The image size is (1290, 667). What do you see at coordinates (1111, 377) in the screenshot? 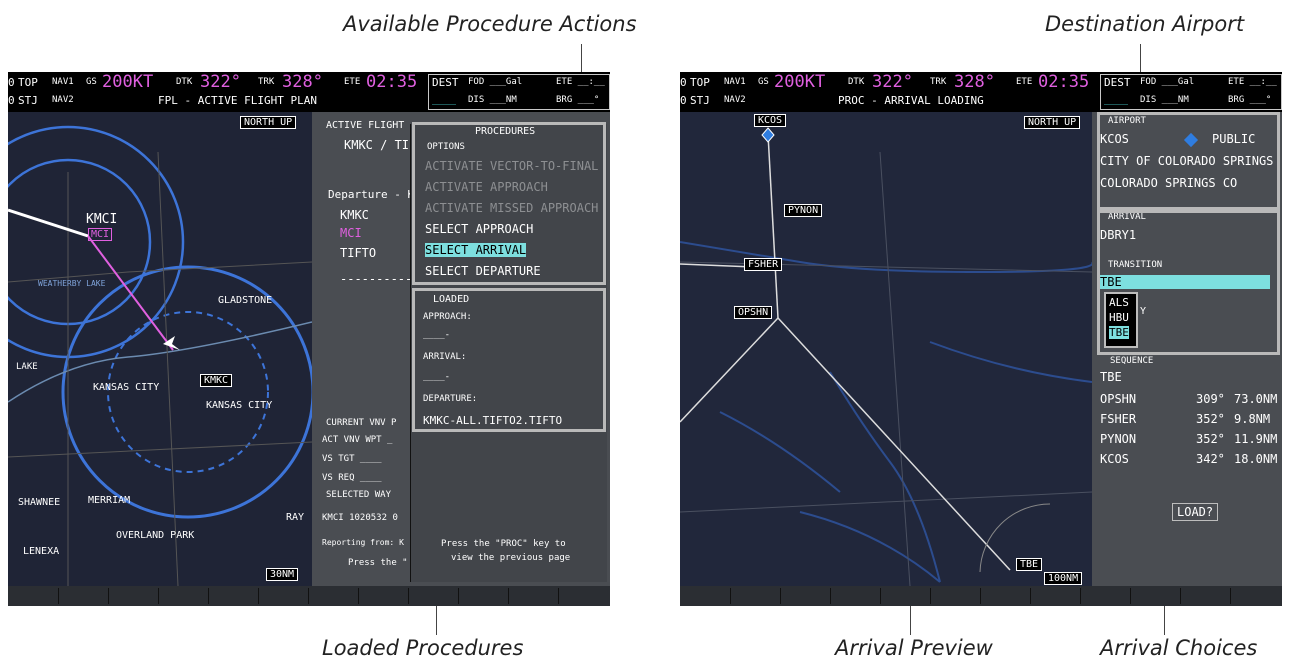
I see `sequence-first: TBE` at bounding box center [1111, 377].